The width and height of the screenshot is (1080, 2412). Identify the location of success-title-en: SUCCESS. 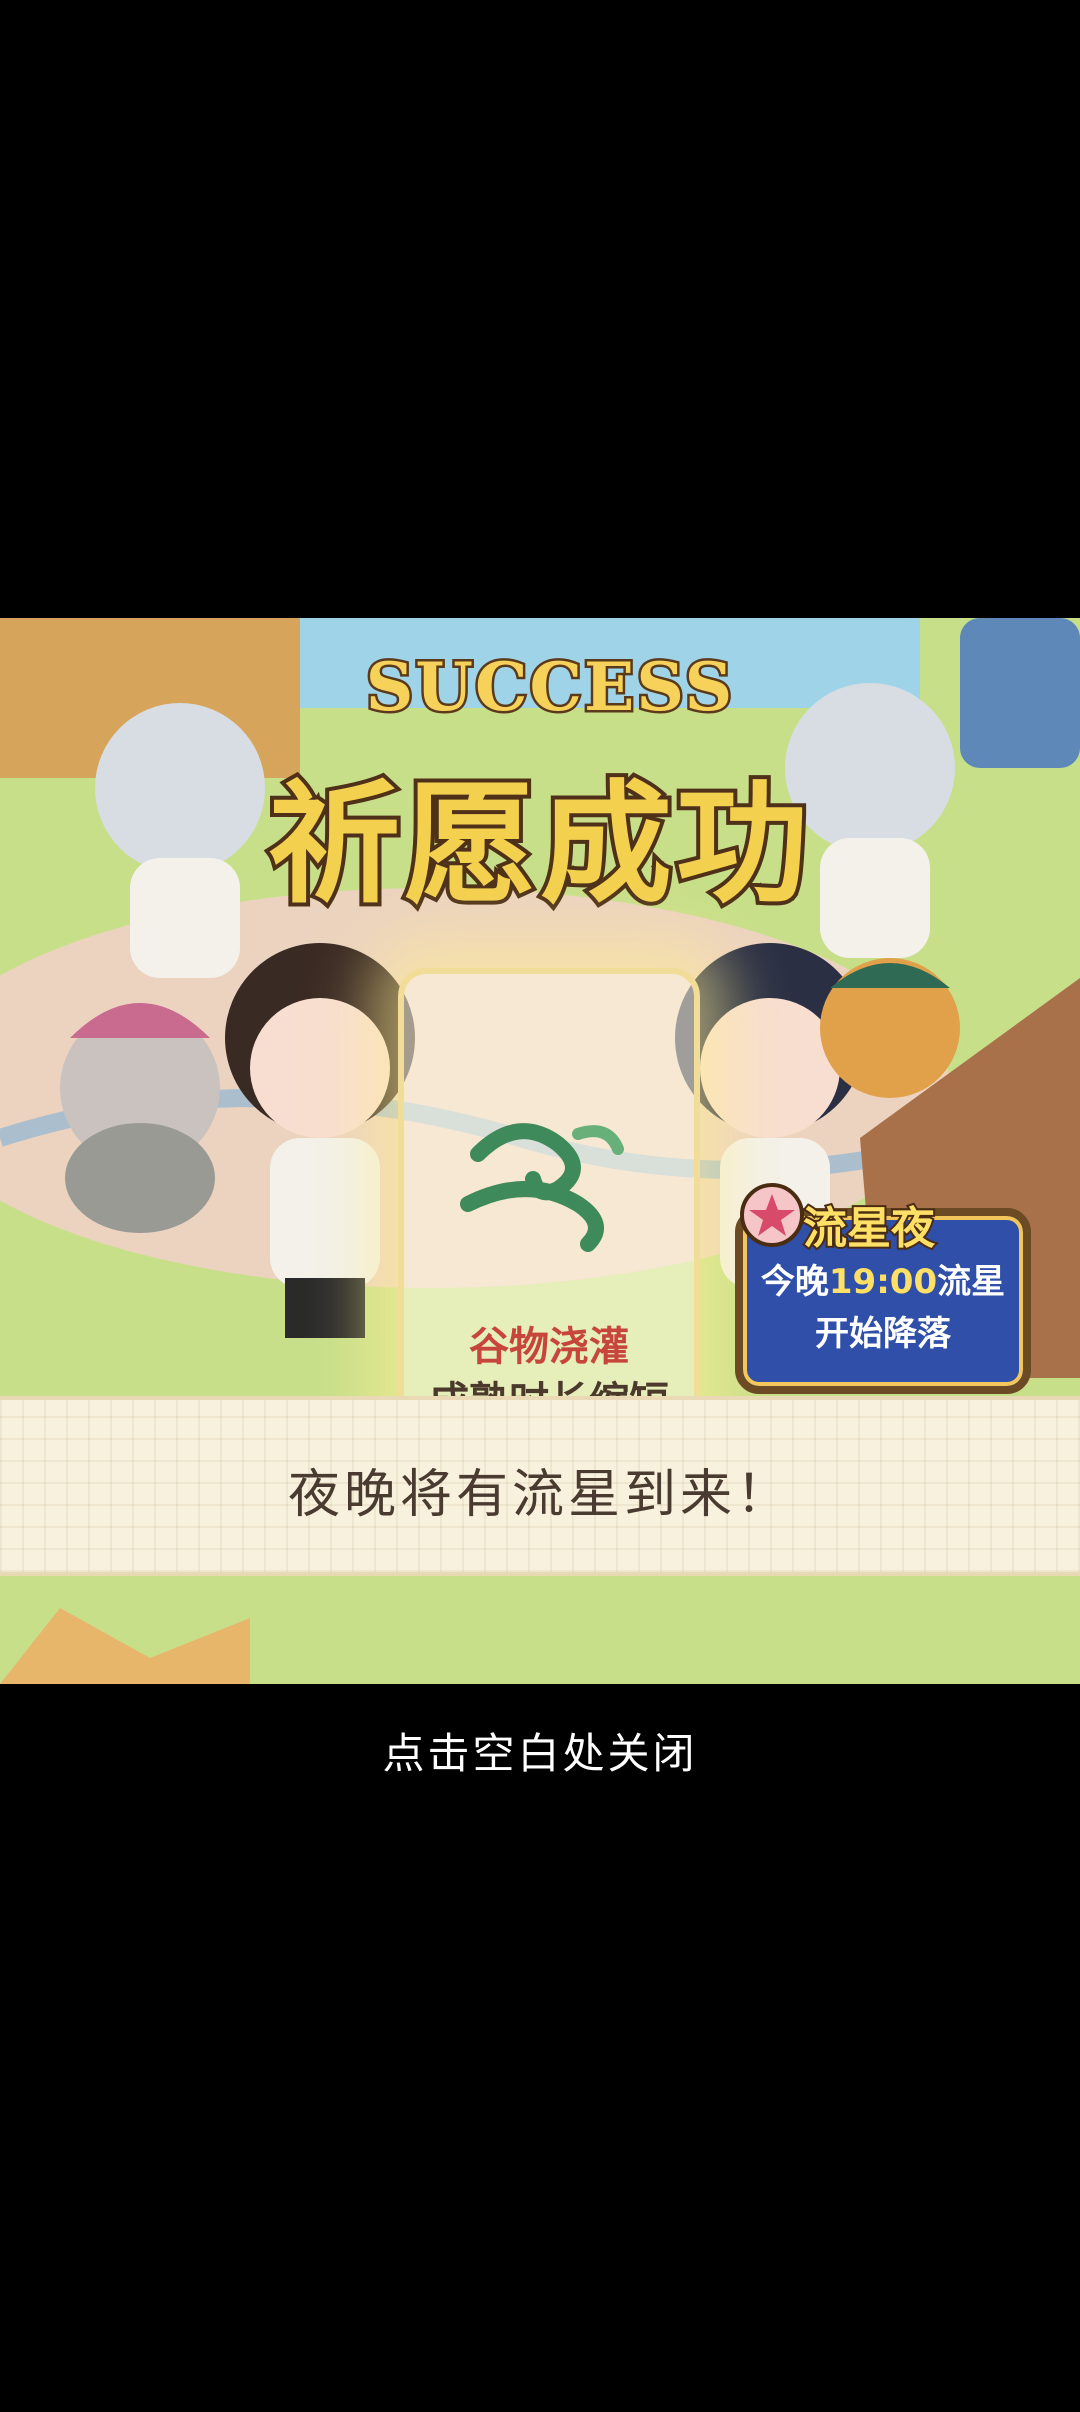
(549, 687).